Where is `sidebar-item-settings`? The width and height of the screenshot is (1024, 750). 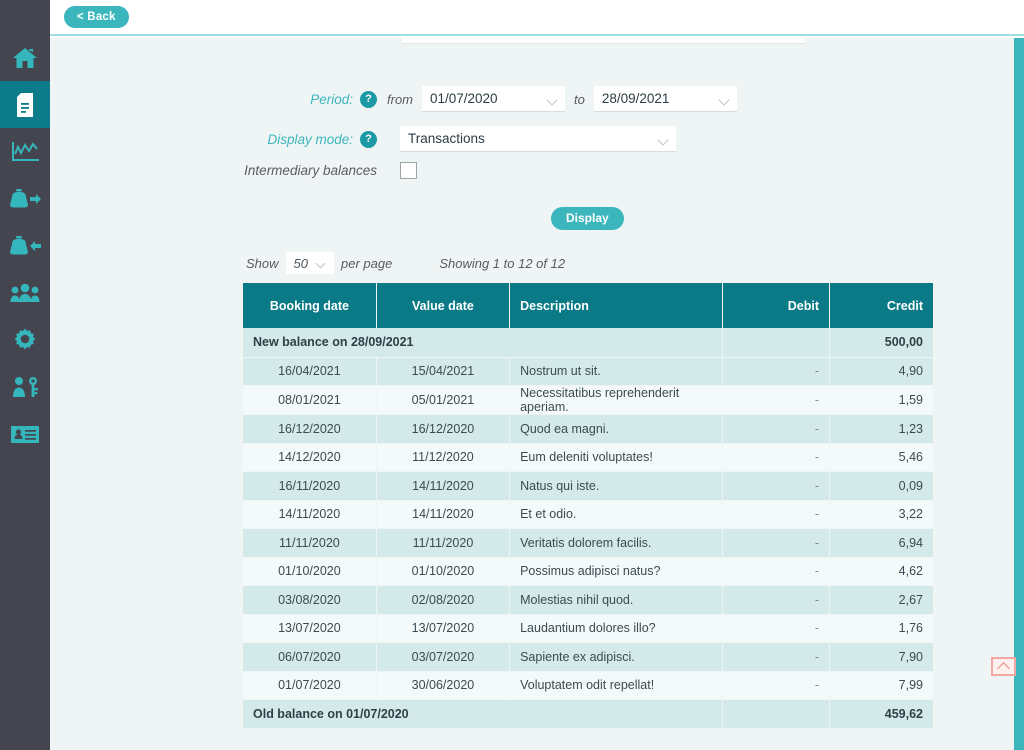
sidebar-item-settings is located at coordinates (25, 339).